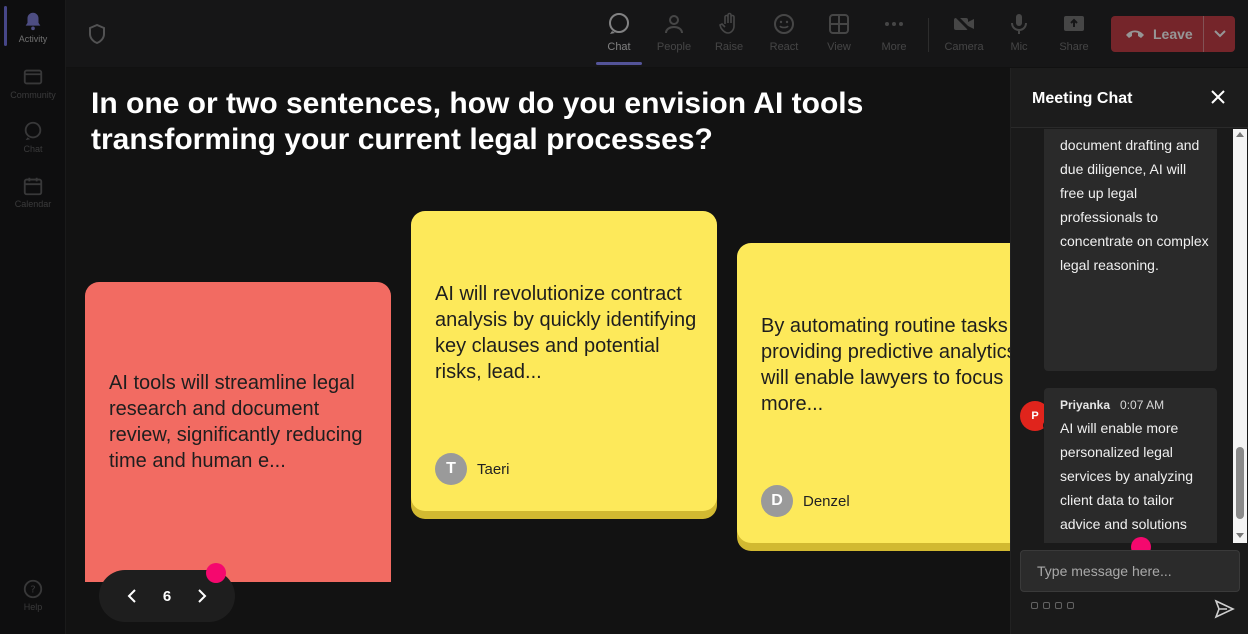  Describe the element at coordinates (472, 469) in the screenshot. I see `response-author: T Taeri` at that location.